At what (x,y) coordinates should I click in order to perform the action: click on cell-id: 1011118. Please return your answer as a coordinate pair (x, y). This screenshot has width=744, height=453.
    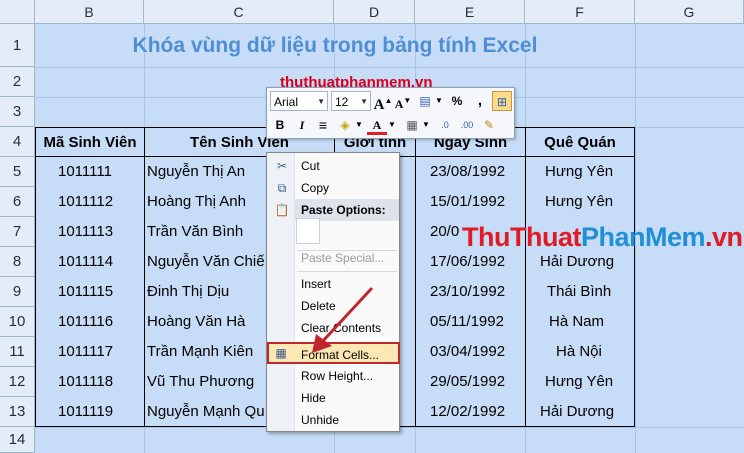
    Looking at the image, I should click on (85, 382).